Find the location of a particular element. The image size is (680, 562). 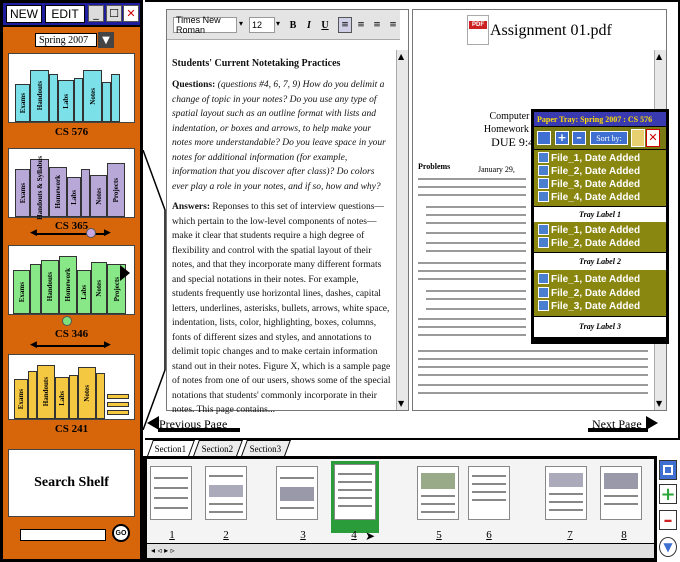

thumbnail-number: 1 is located at coordinates (172, 535).